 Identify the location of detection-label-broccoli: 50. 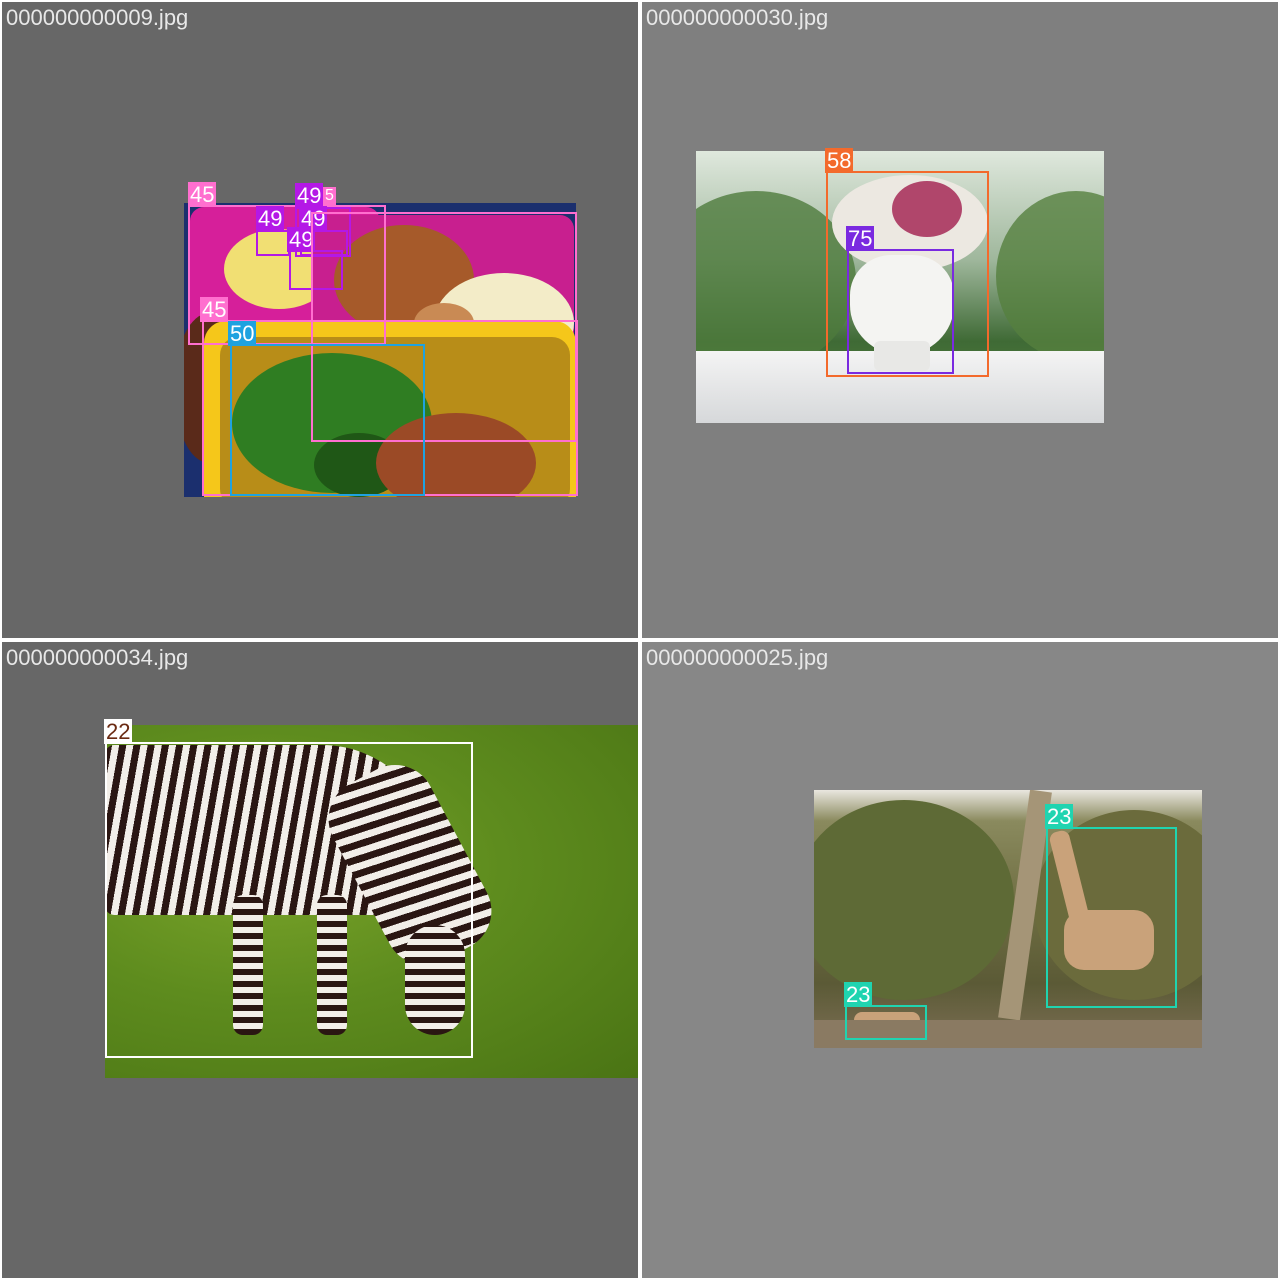
(242, 333).